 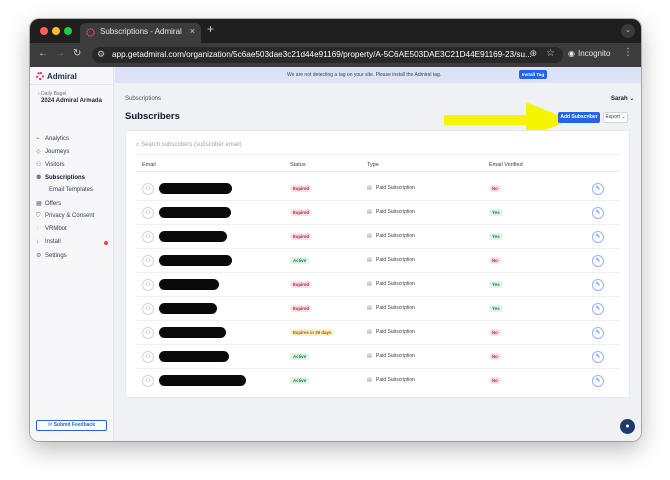 I want to click on sidebar-item-settings: ⚙ Settings, so click(x=51, y=256).